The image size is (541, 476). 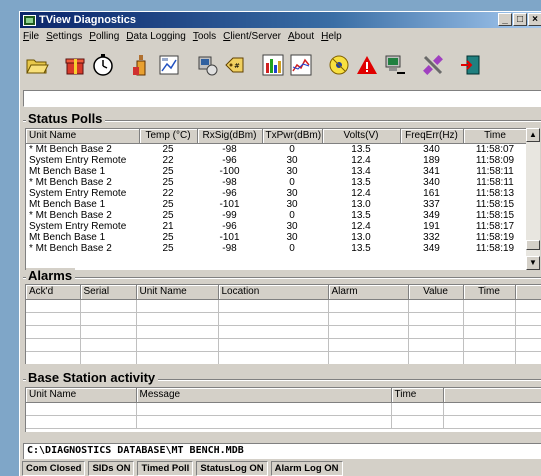 What do you see at coordinates (53, 292) in the screenshot?
I see `col-ackd: Ack'd` at bounding box center [53, 292].